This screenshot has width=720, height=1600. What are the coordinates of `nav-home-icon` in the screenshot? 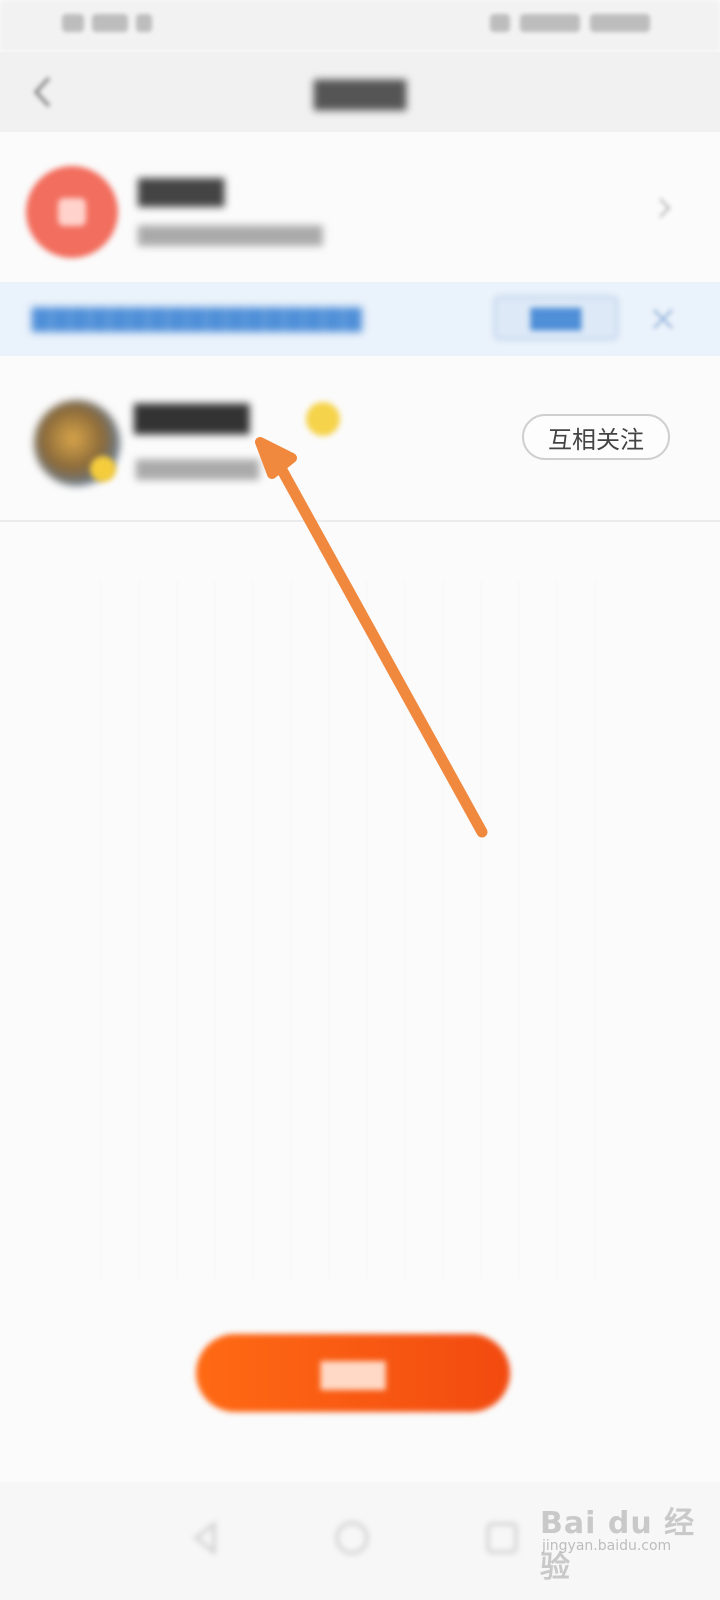 It's located at (352, 1538).